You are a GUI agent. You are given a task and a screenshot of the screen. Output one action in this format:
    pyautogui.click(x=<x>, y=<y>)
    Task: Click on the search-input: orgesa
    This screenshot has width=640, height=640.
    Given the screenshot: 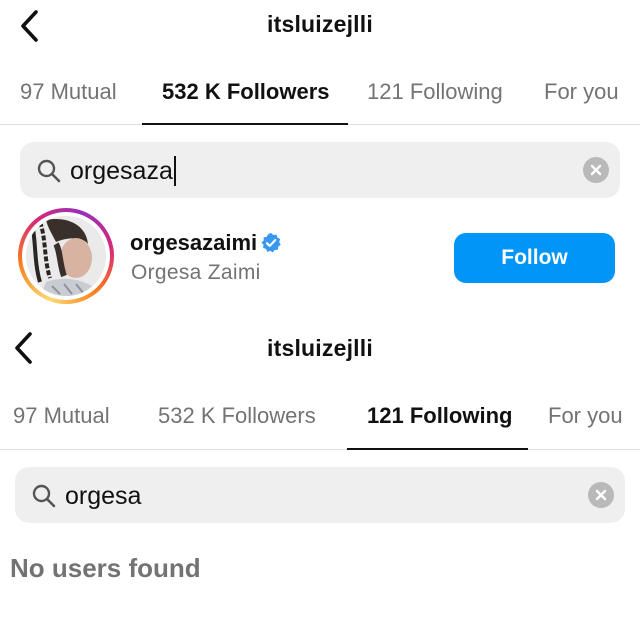 What is the action you would take?
    pyautogui.click(x=103, y=496)
    